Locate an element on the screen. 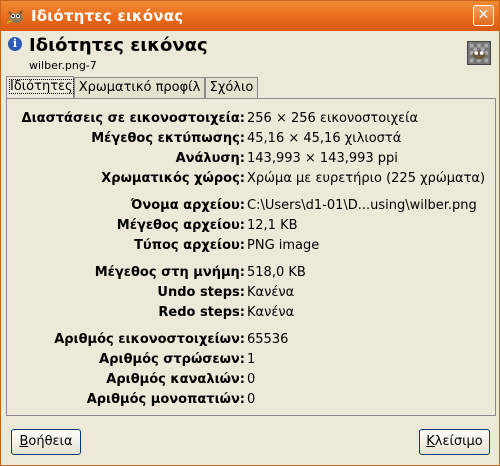  property-value: 1 is located at coordinates (251, 359).